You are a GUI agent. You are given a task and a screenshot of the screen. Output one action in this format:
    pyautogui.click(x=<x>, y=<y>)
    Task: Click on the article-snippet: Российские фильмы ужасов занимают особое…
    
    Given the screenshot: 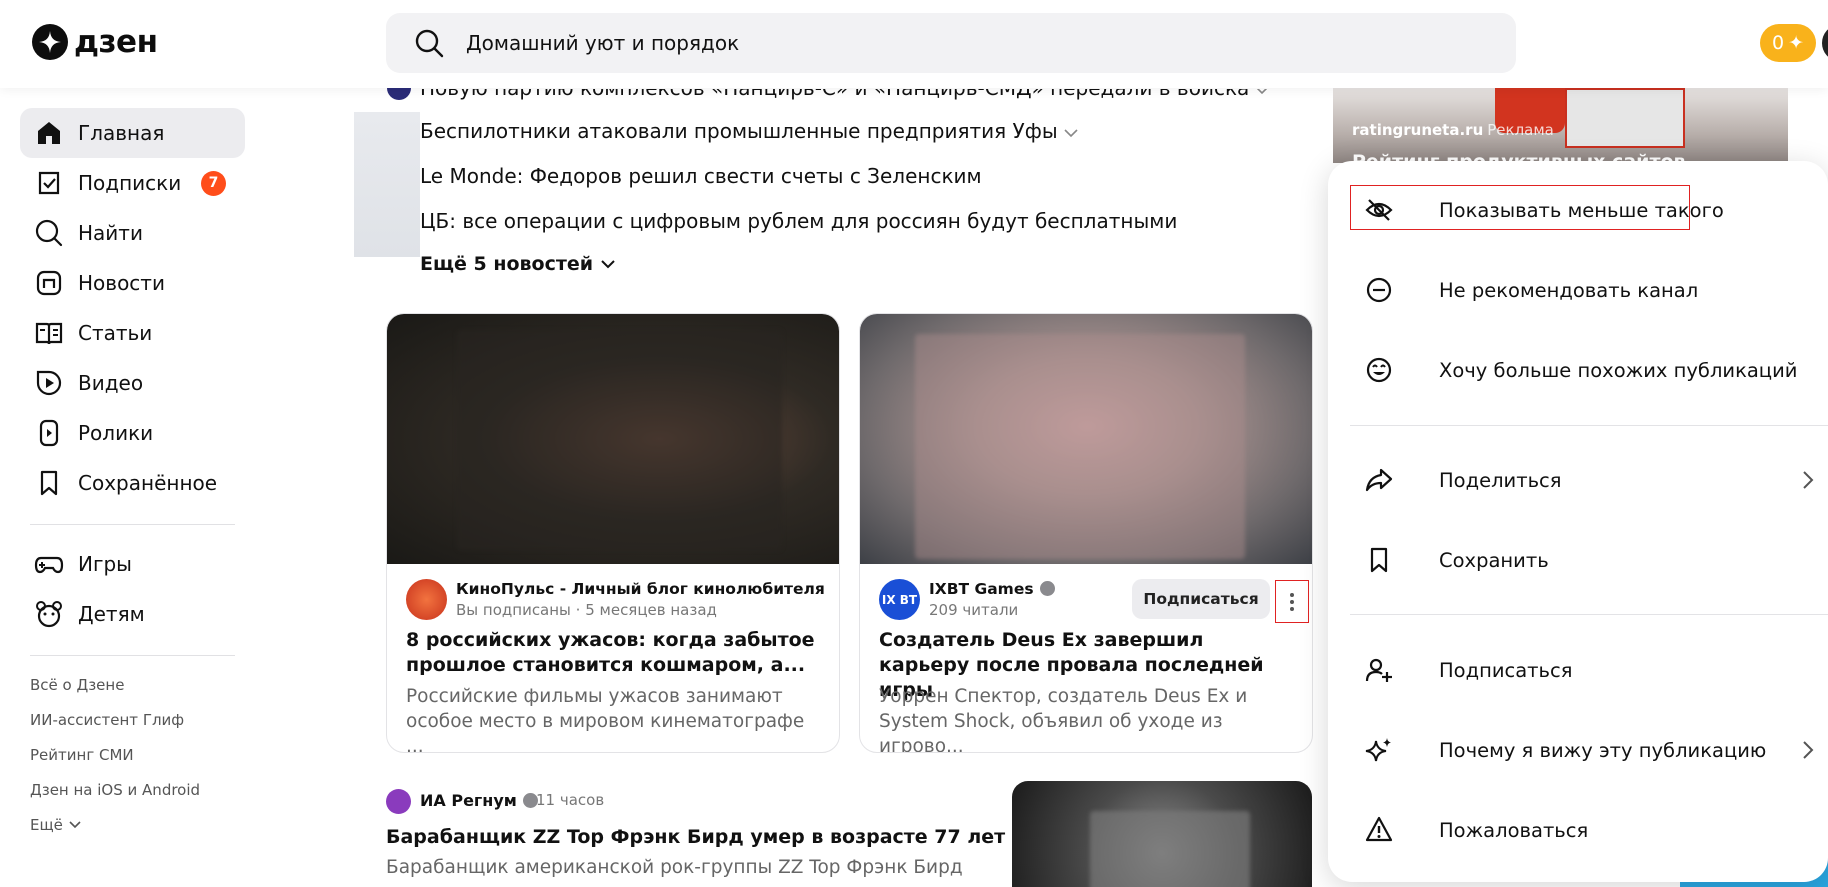 What is the action you would take?
    pyautogui.click(x=605, y=719)
    